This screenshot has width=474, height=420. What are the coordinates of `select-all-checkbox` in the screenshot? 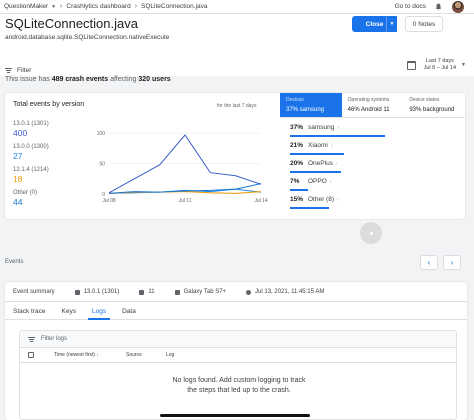 It's located at (31, 355).